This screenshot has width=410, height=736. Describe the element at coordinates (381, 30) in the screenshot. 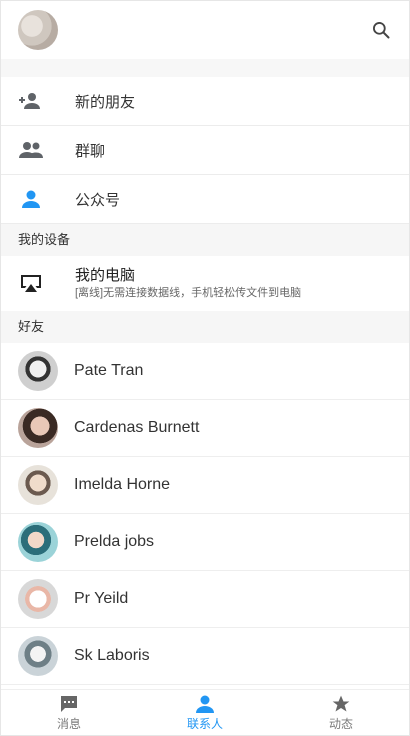

I see `search-icon` at that location.